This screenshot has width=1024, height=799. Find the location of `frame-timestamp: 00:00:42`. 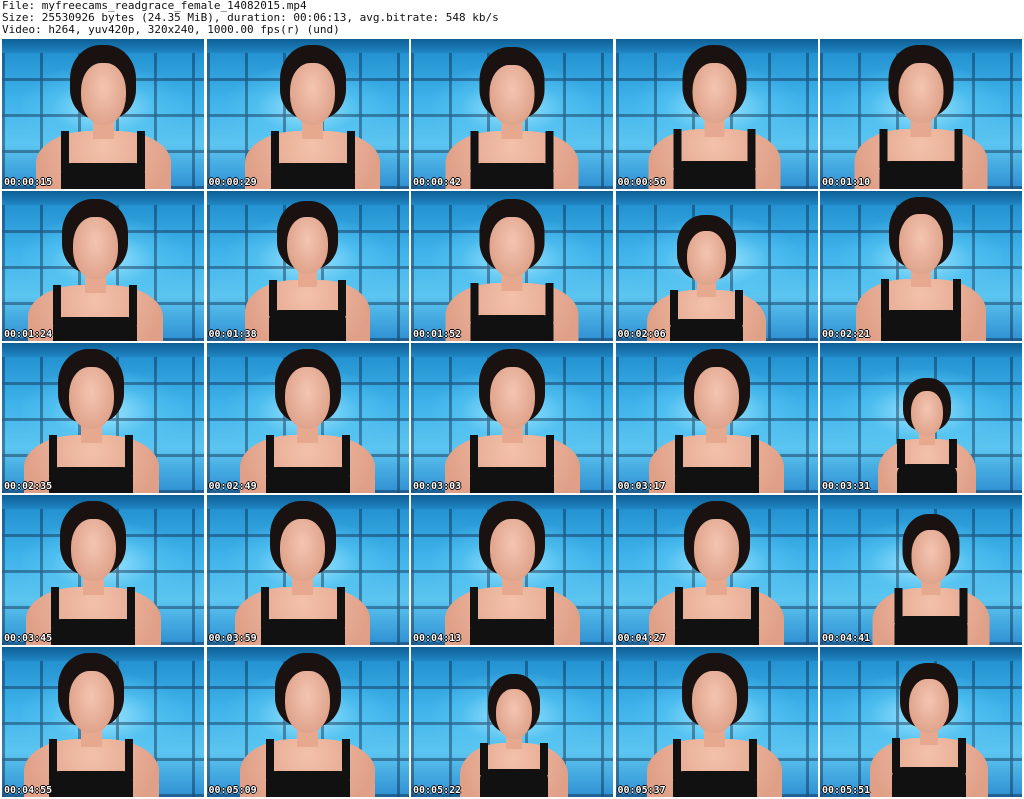

frame-timestamp: 00:00:42 is located at coordinates (437, 182).